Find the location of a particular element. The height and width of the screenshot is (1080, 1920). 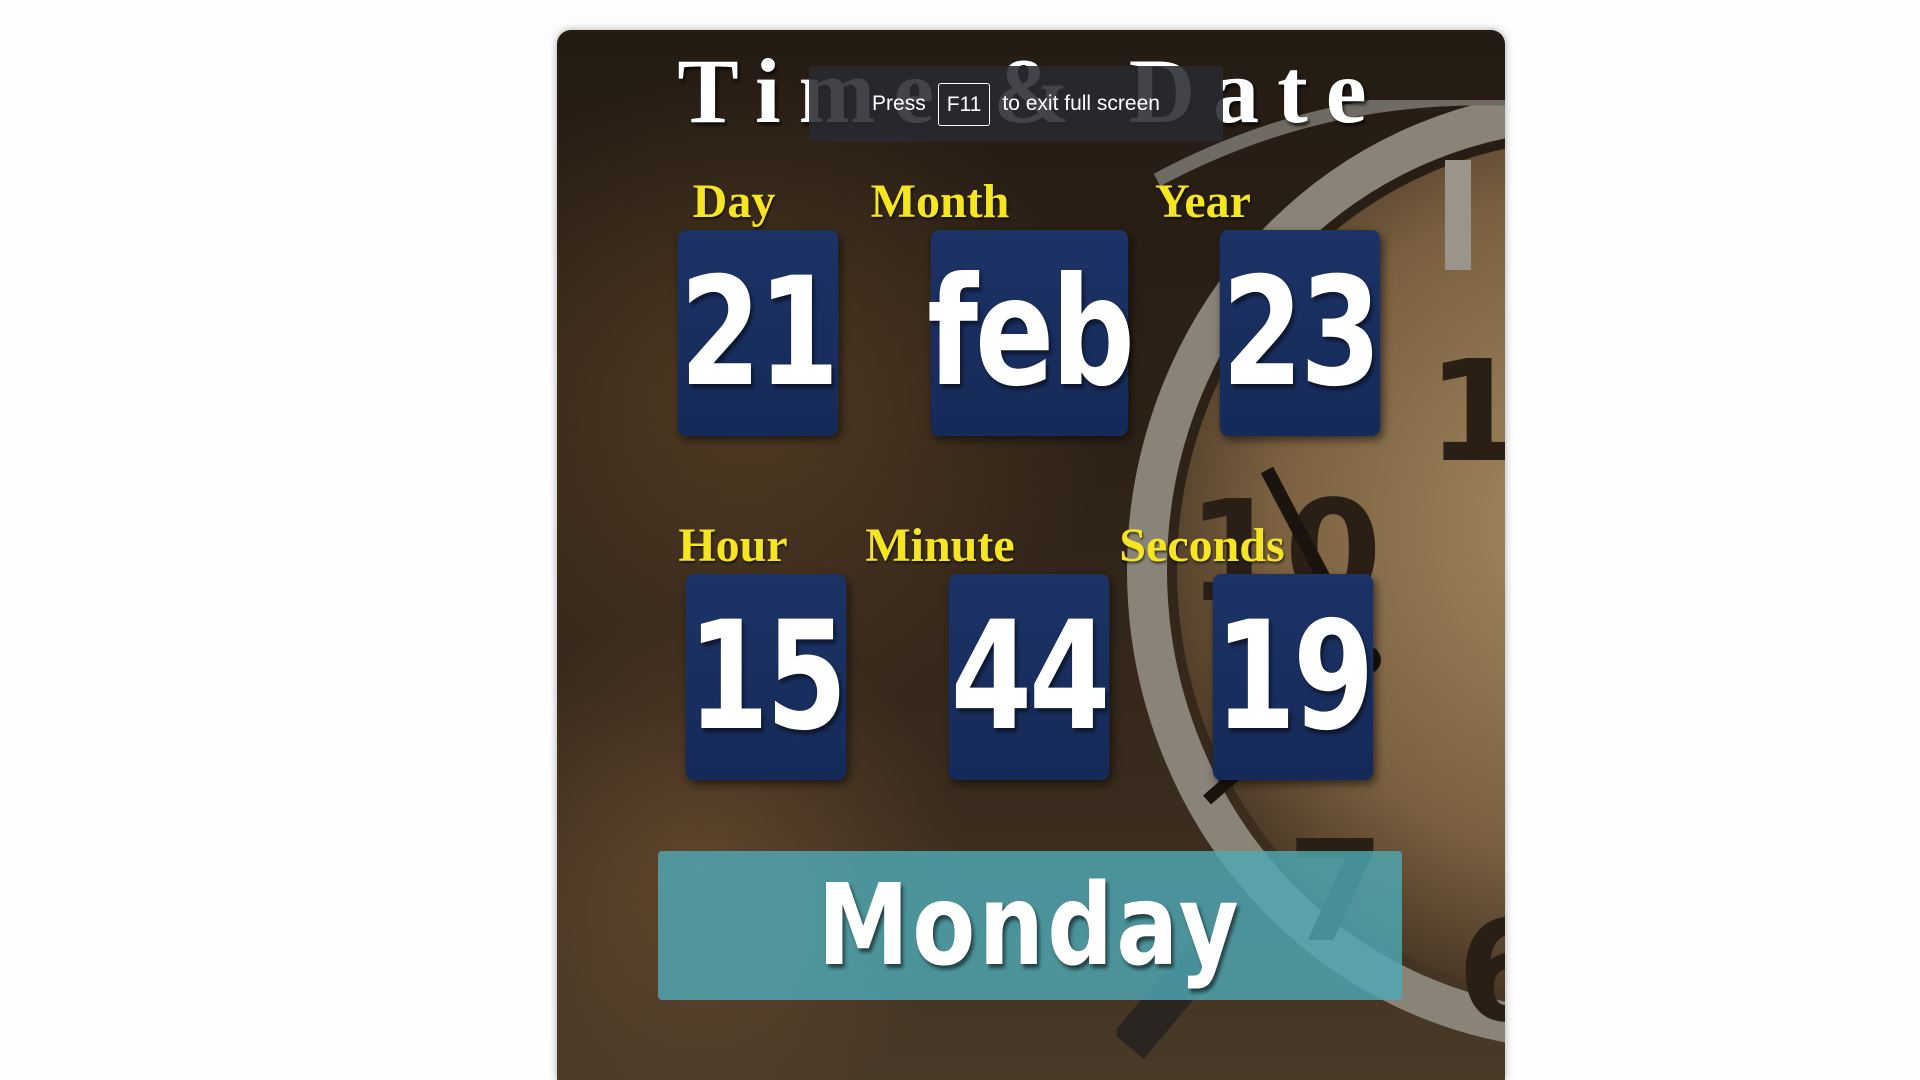

fullscreen-notice: Press F11 to exit full screen is located at coordinates (1016, 104).